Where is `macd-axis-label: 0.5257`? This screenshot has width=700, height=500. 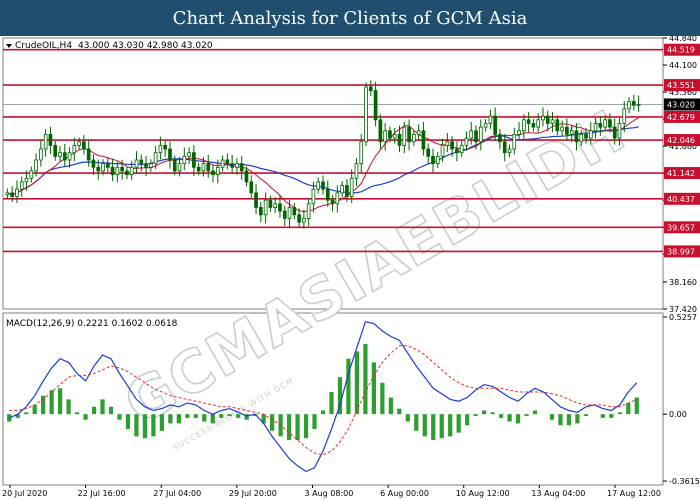
macd-axis-label: 0.5257 is located at coordinates (683, 317).